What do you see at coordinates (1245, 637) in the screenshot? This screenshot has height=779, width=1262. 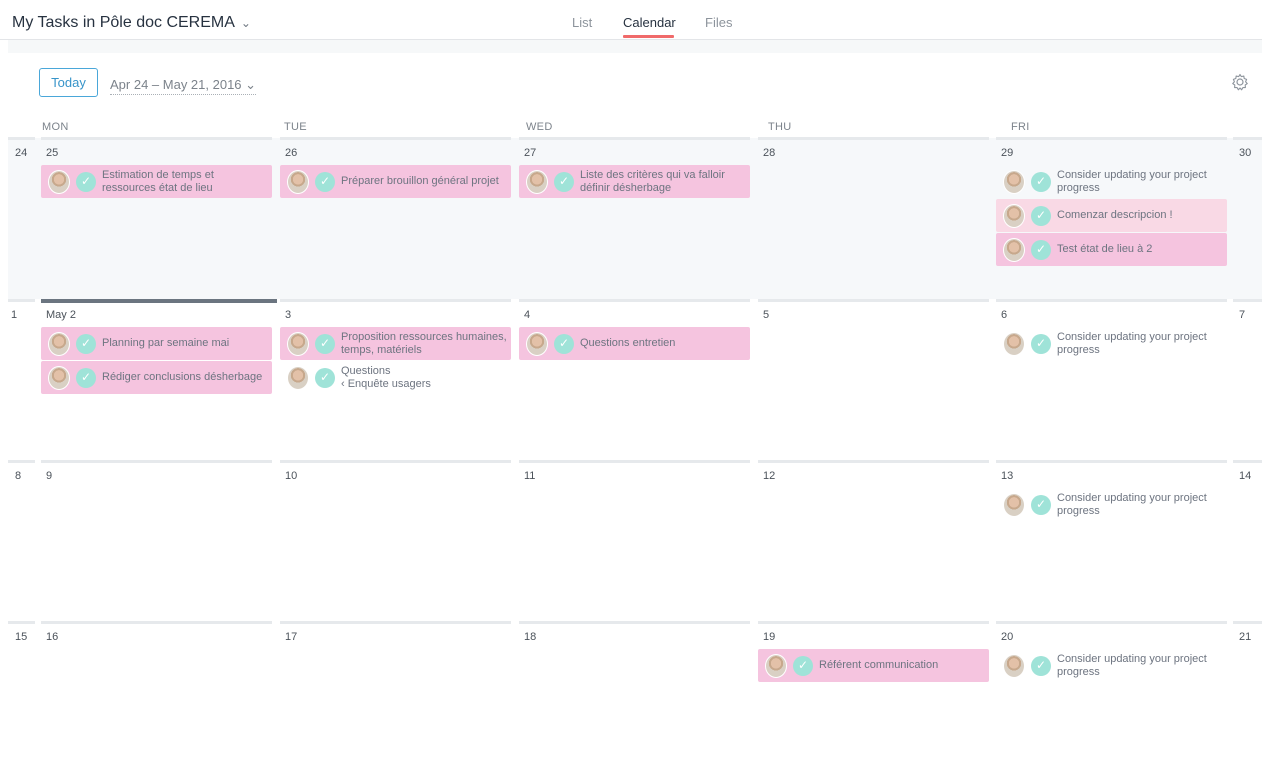 I see `weekend-day-number: 21` at bounding box center [1245, 637].